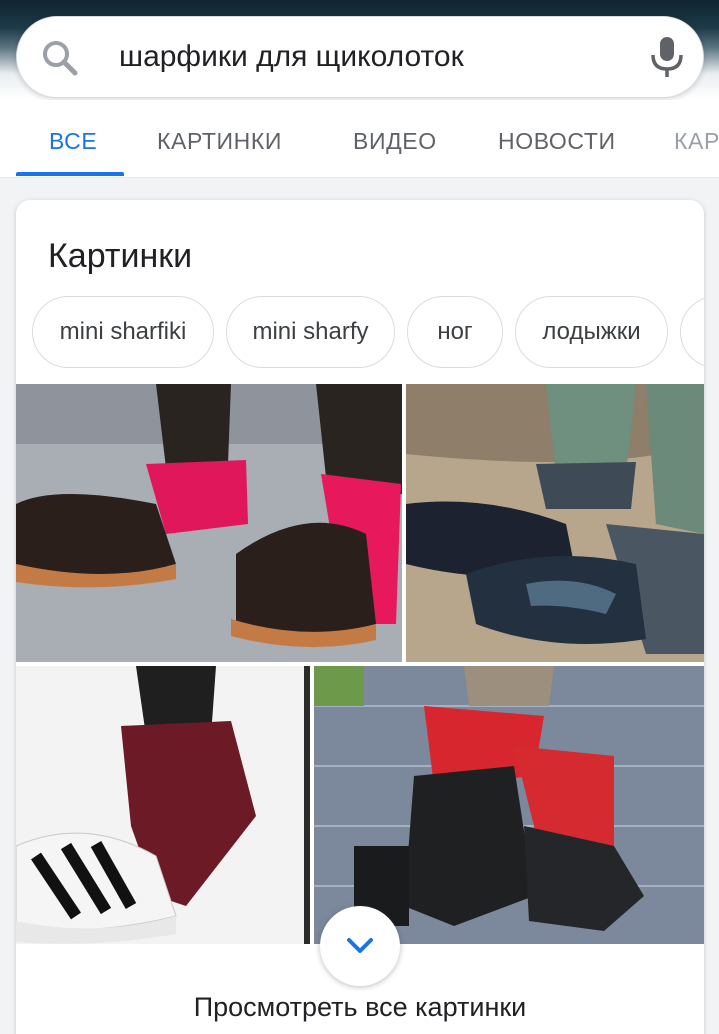 This screenshot has width=719, height=1034. What do you see at coordinates (120, 256) in the screenshot?
I see `card-title: Картинки` at bounding box center [120, 256].